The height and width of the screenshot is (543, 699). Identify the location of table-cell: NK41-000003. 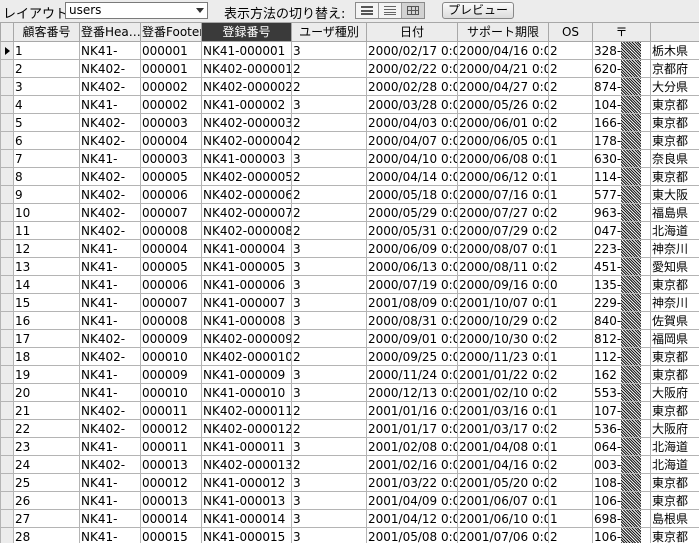
(246, 158).